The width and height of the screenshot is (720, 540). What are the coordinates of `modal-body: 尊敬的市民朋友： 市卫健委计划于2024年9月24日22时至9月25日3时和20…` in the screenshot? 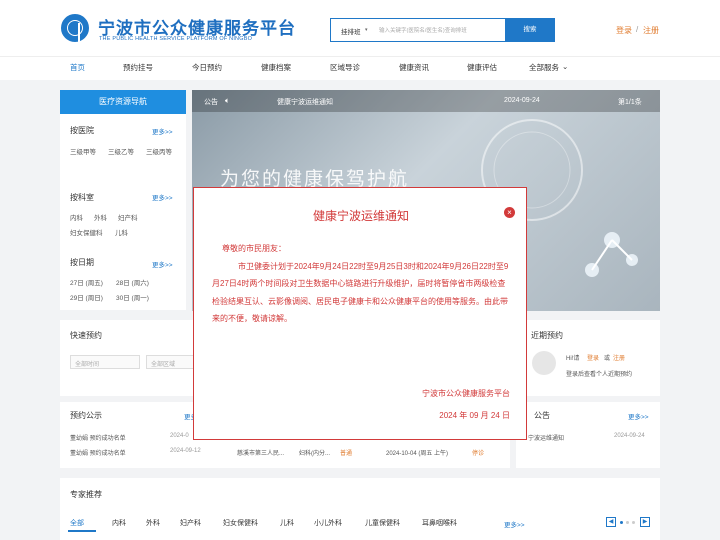 It's located at (362, 284).